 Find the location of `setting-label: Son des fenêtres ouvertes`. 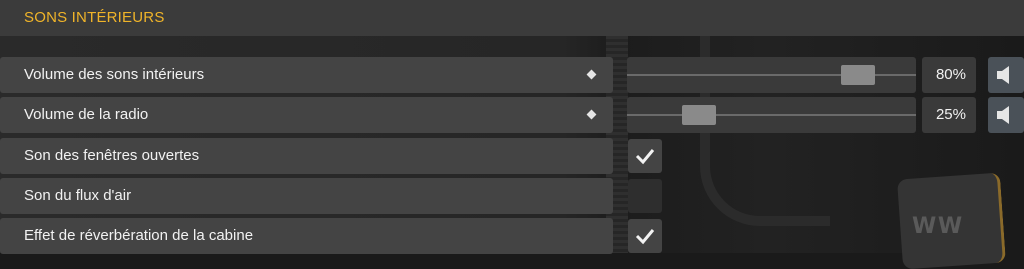

setting-label: Son des fenêtres ouvertes is located at coordinates (112, 155).